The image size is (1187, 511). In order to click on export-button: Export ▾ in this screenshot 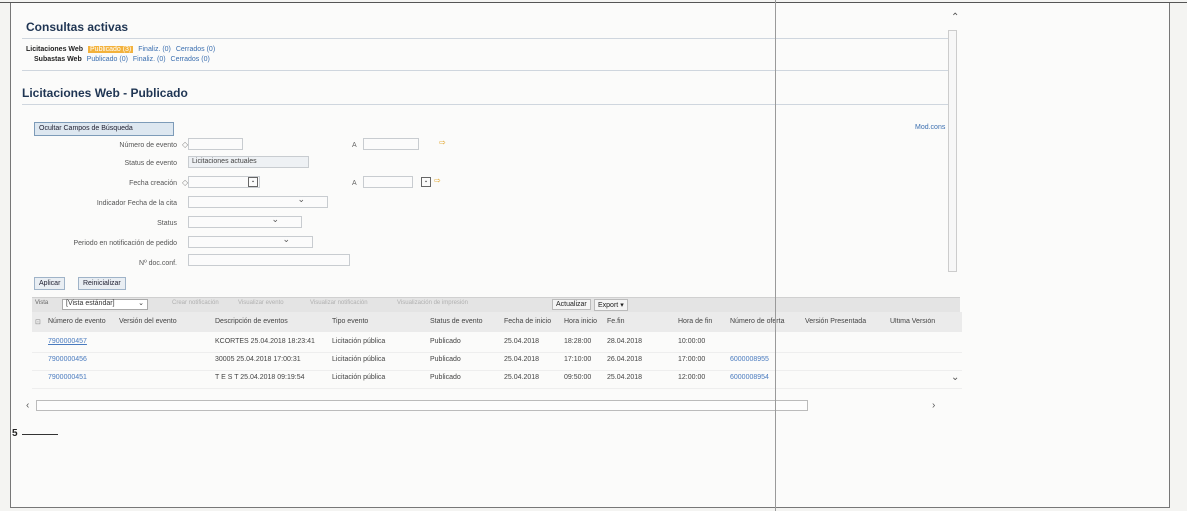, I will do `click(611, 305)`.